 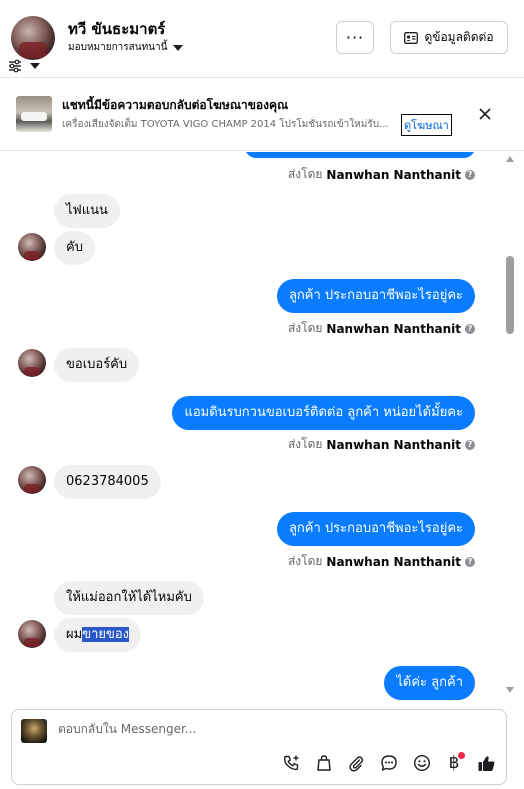 What do you see at coordinates (118, 47) in the screenshot?
I see `assign-label: มอบหมายการสนทนานี้` at bounding box center [118, 47].